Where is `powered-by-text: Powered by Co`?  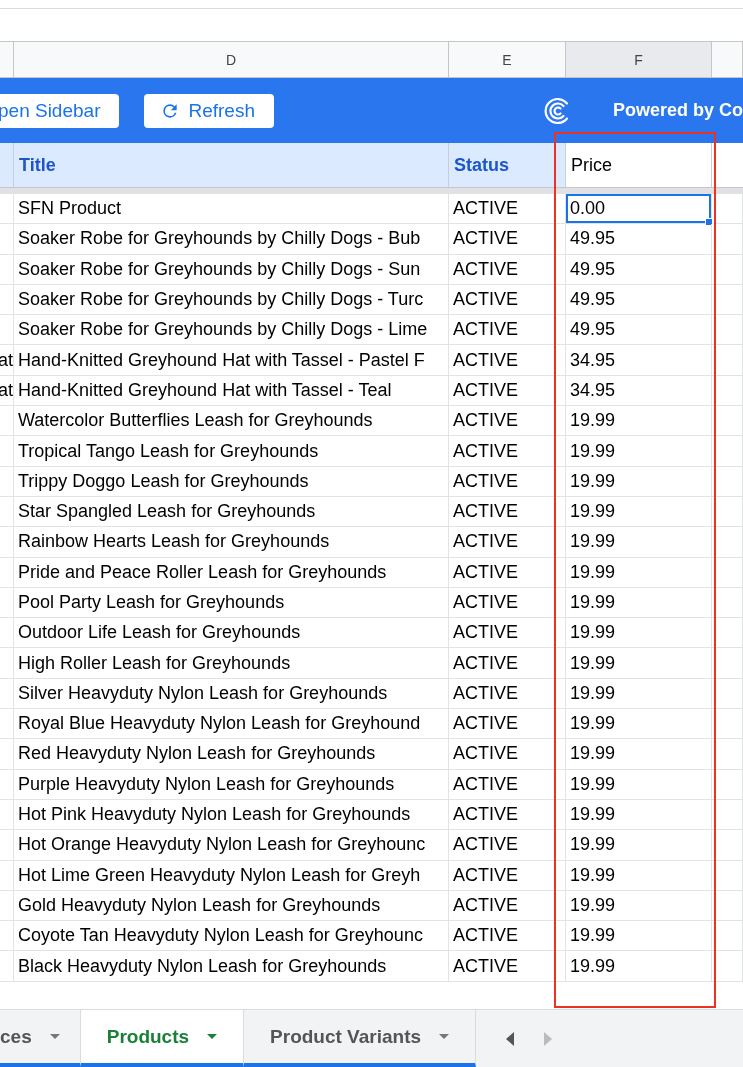
powered-by-text: Powered by Co is located at coordinates (677, 110).